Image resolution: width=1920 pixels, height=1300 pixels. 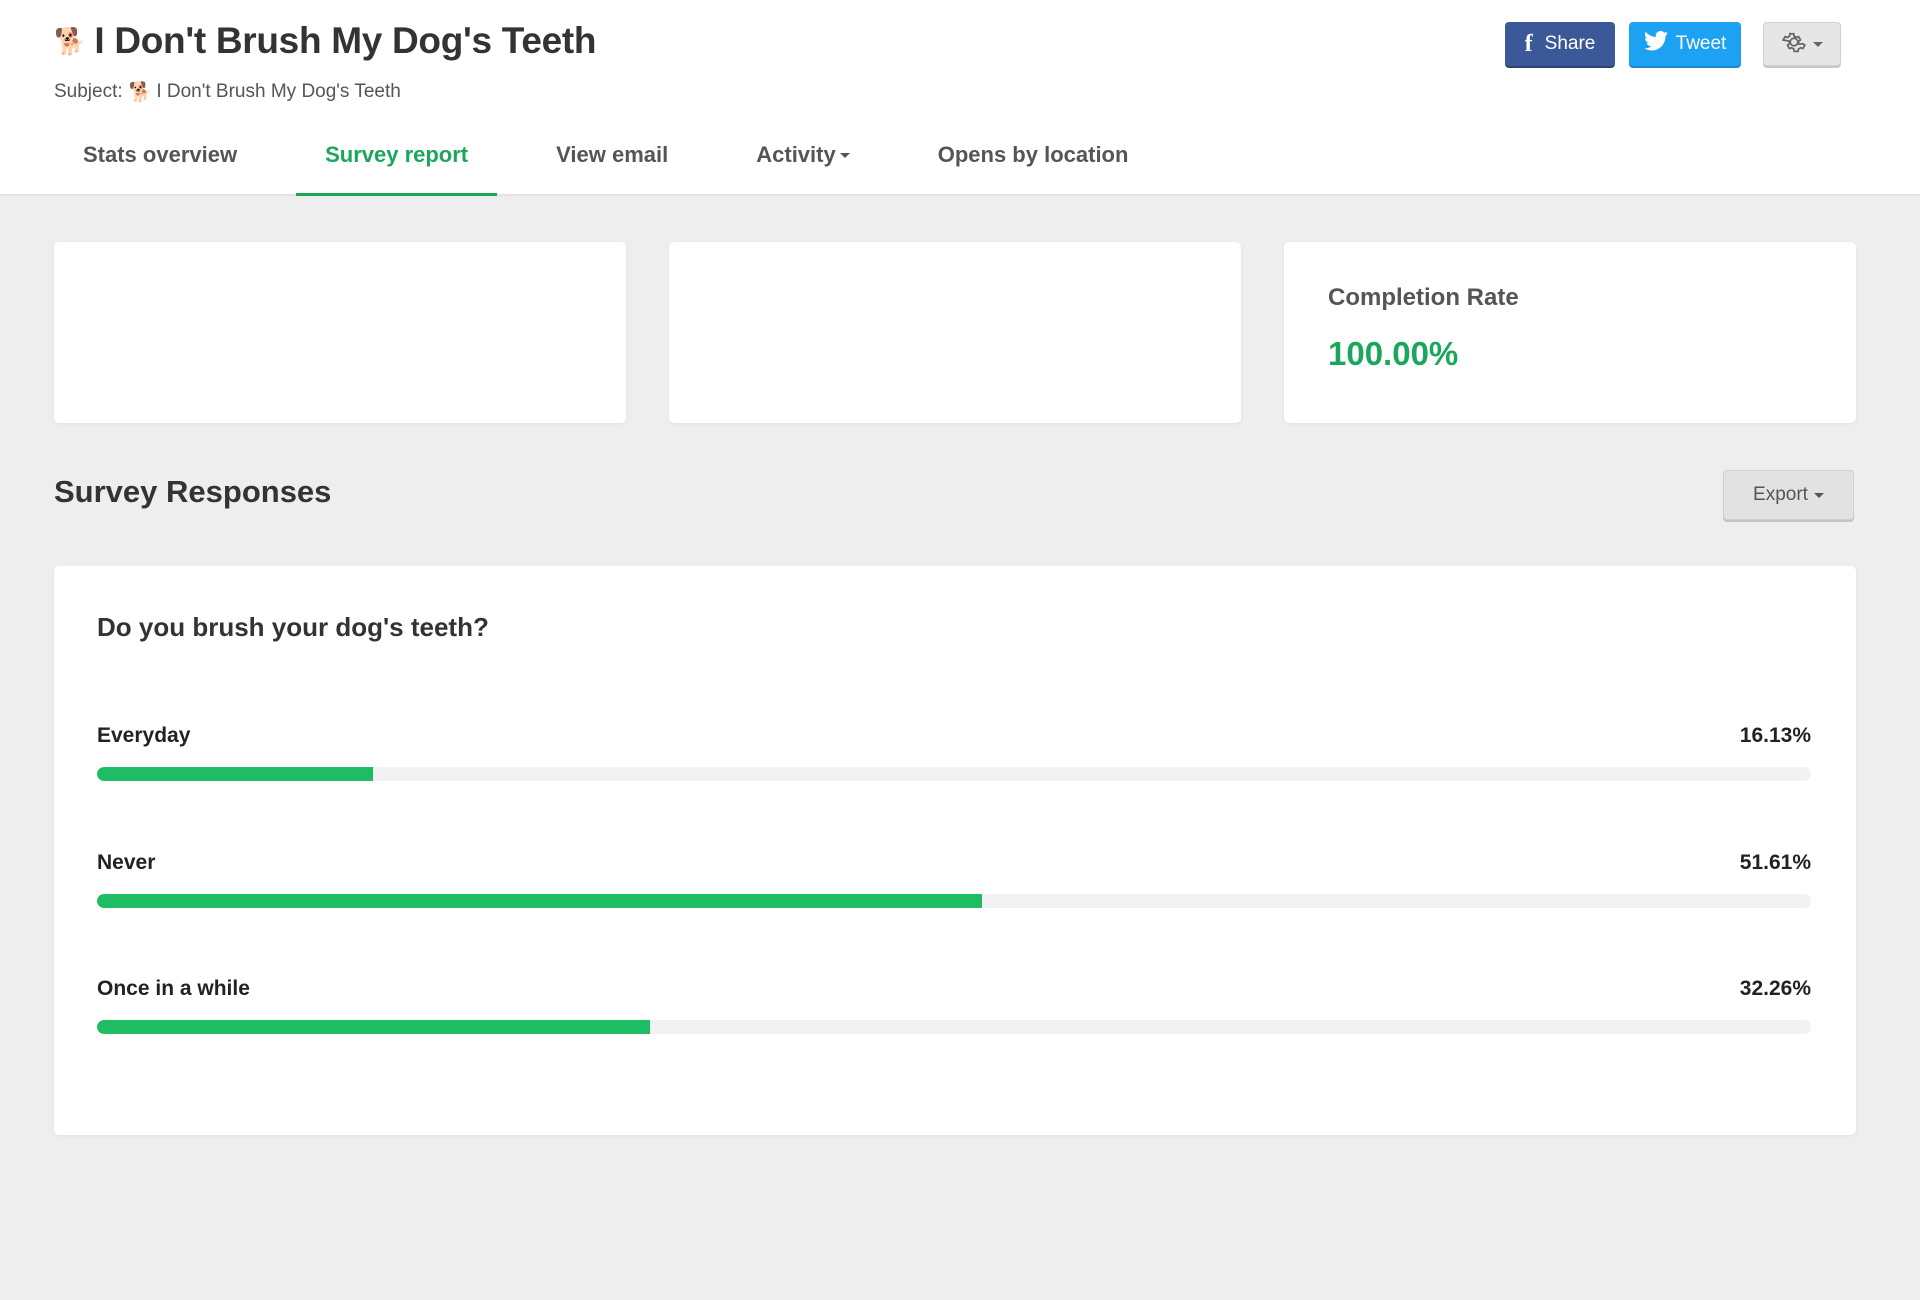 What do you see at coordinates (1570, 43) in the screenshot?
I see `share-label: Share` at bounding box center [1570, 43].